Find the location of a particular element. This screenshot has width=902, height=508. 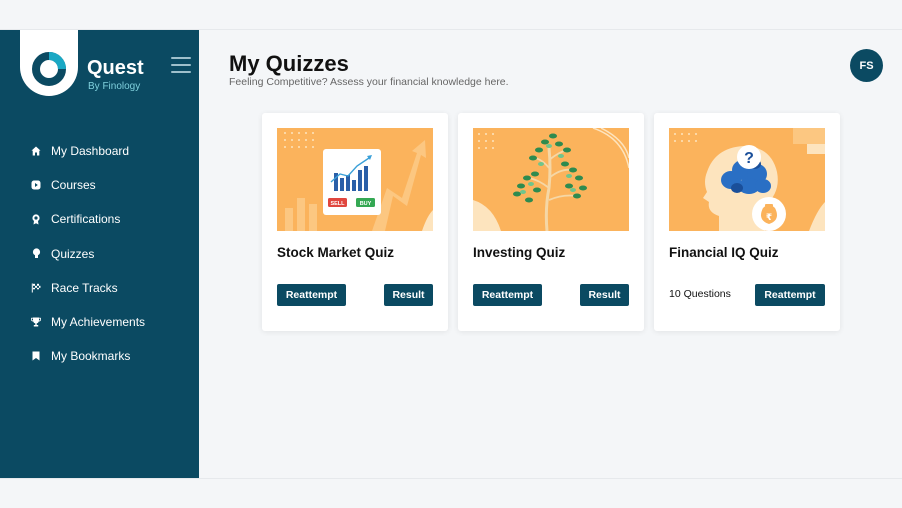

sidebar-item-label: Certifications is located at coordinates (86, 219).